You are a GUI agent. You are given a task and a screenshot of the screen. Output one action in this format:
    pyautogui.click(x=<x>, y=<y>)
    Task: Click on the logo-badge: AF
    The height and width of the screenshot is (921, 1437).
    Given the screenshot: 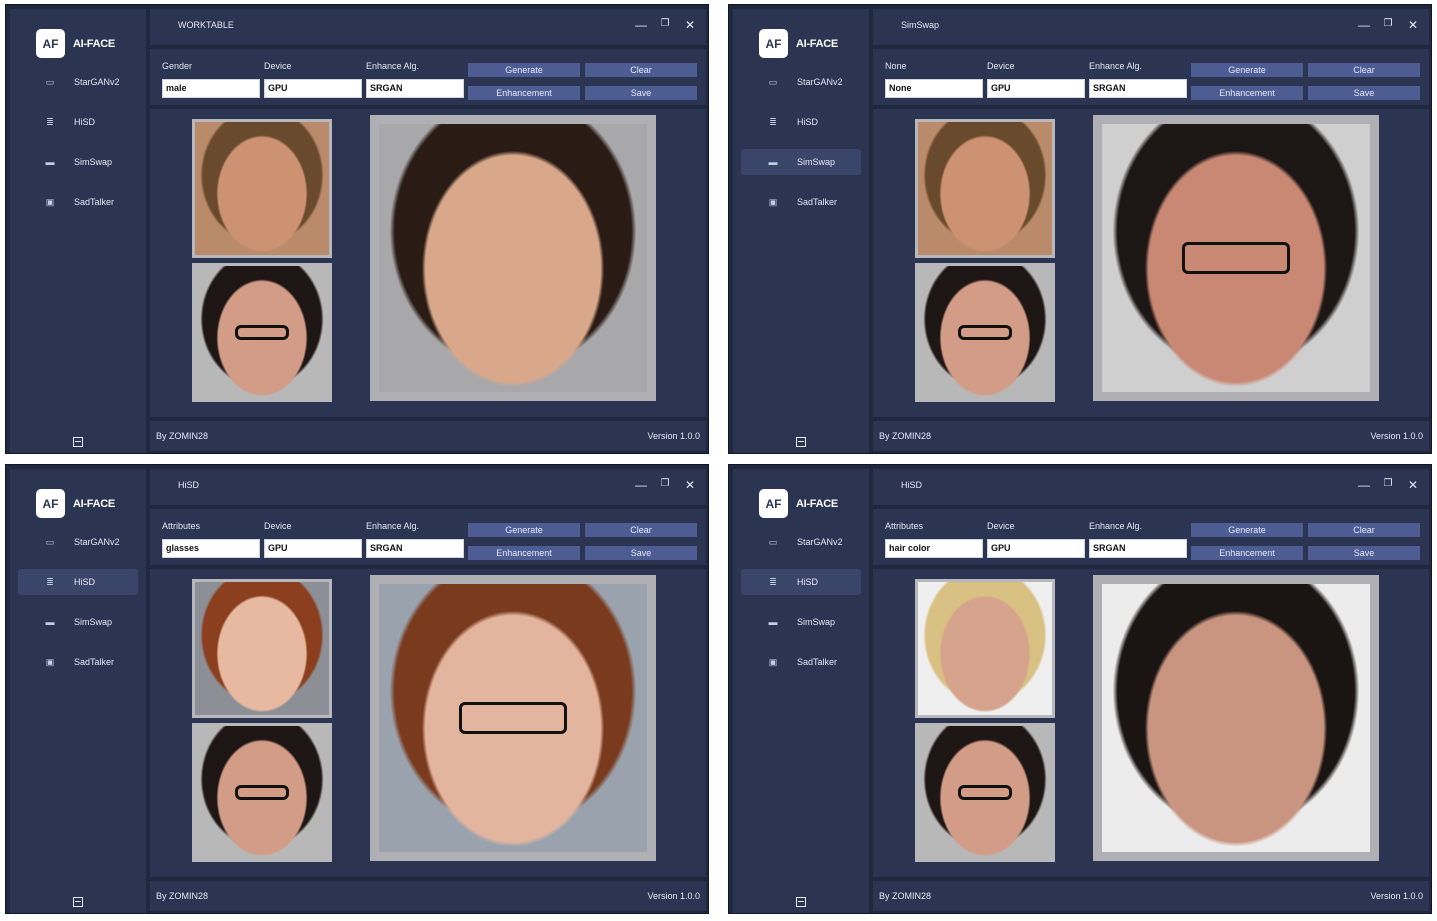 What is the action you would take?
    pyautogui.click(x=773, y=503)
    